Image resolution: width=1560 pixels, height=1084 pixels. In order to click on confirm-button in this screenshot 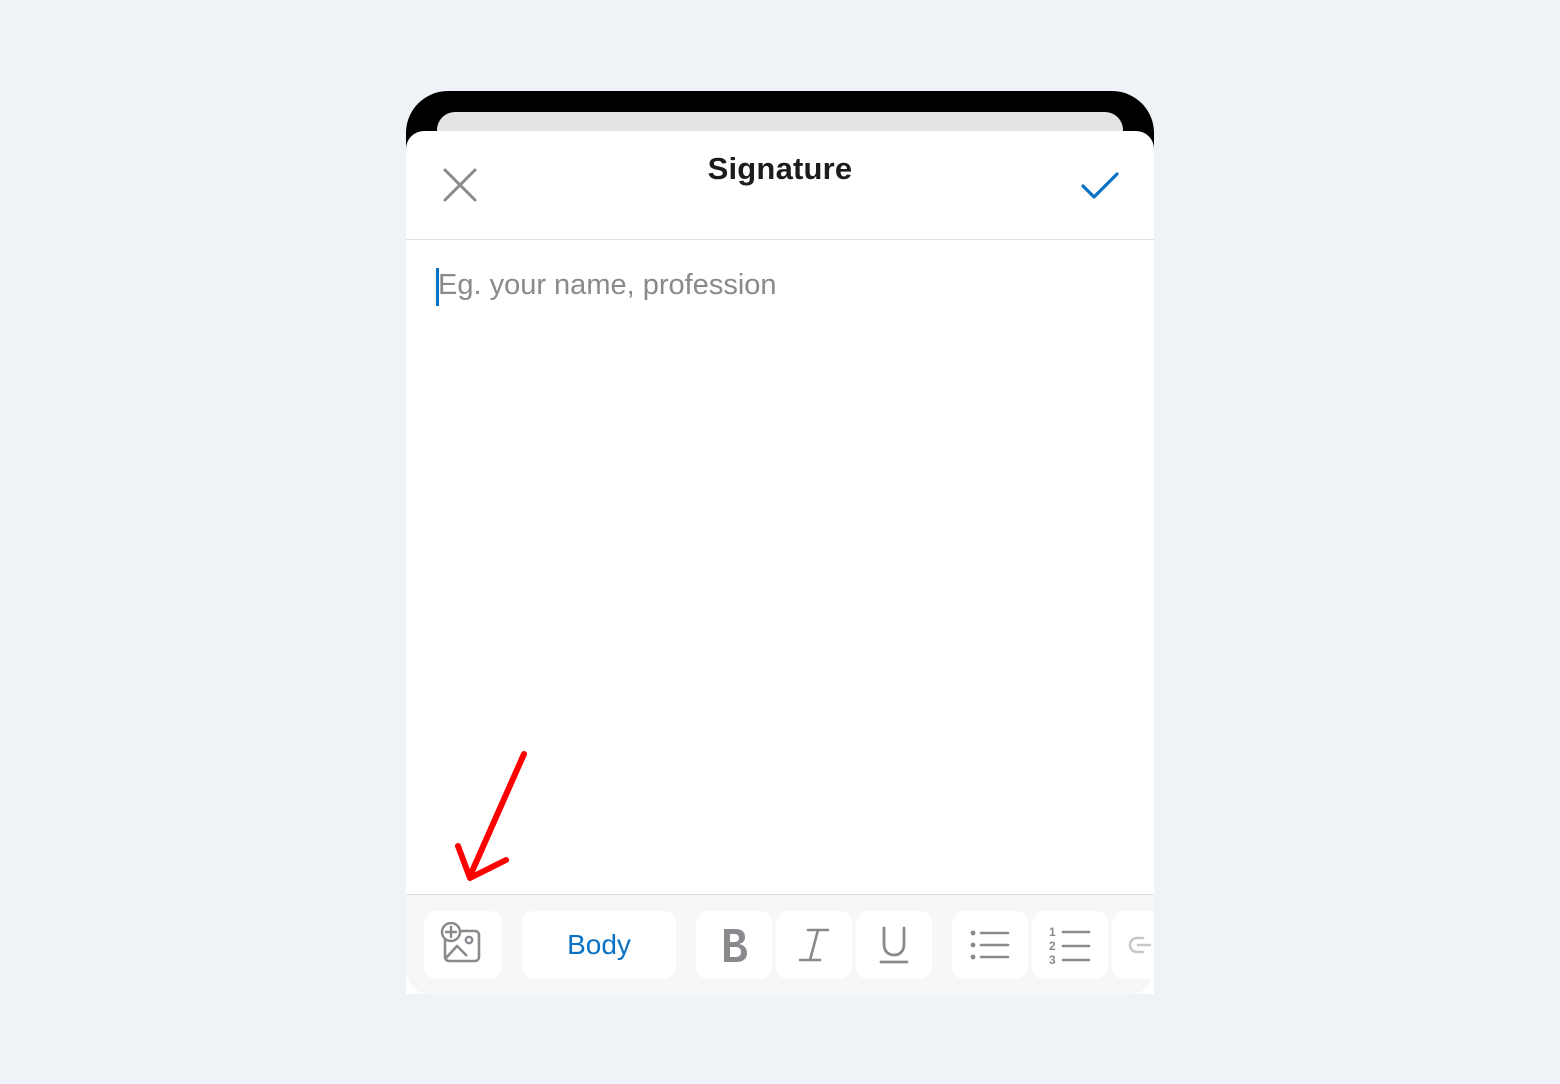, I will do `click(1100, 185)`.